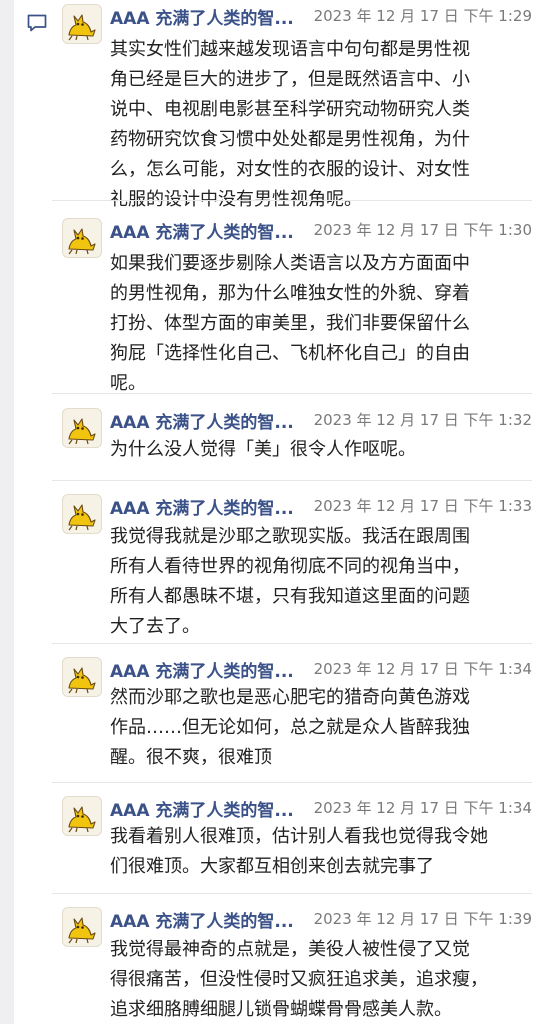 The image size is (556, 1025). What do you see at coordinates (422, 919) in the screenshot?
I see `timestamp: 2023 年 12 月 17 日 下午 1:39` at bounding box center [422, 919].